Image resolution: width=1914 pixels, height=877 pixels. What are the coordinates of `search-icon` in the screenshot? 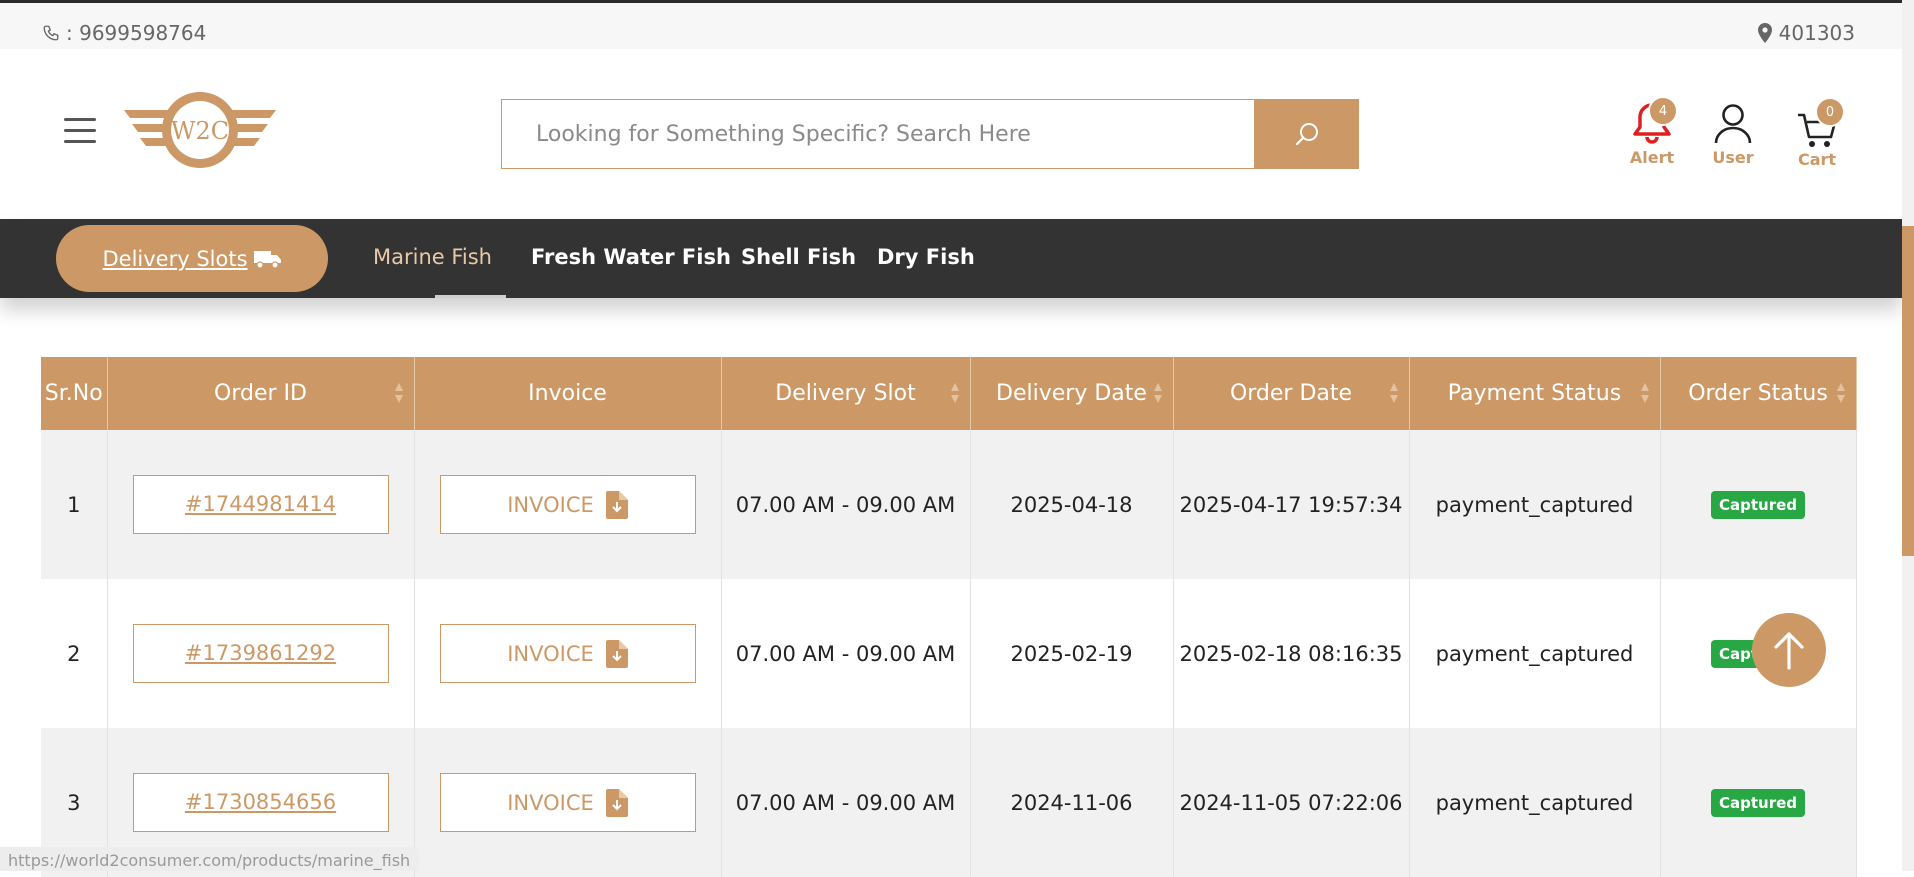 It's located at (1306, 134).